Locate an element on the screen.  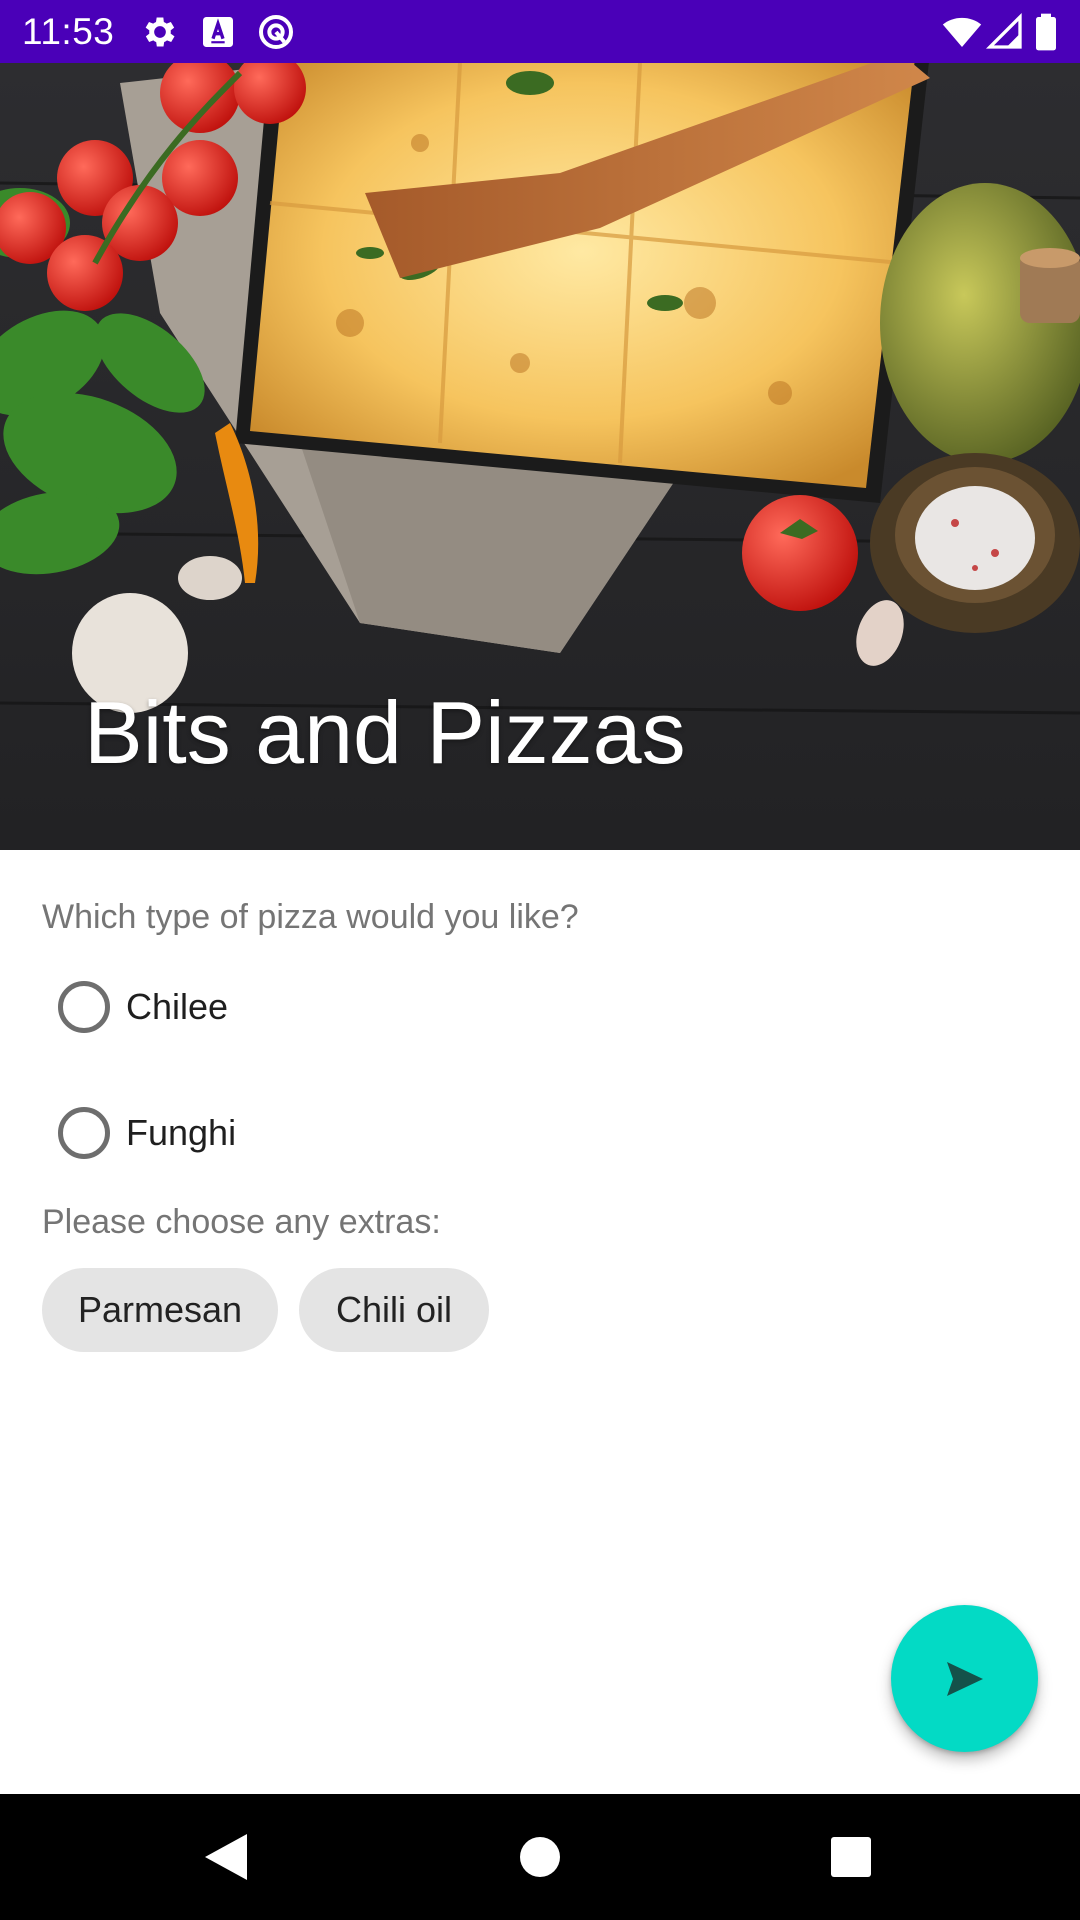
send-icon is located at coordinates (964, 1678).